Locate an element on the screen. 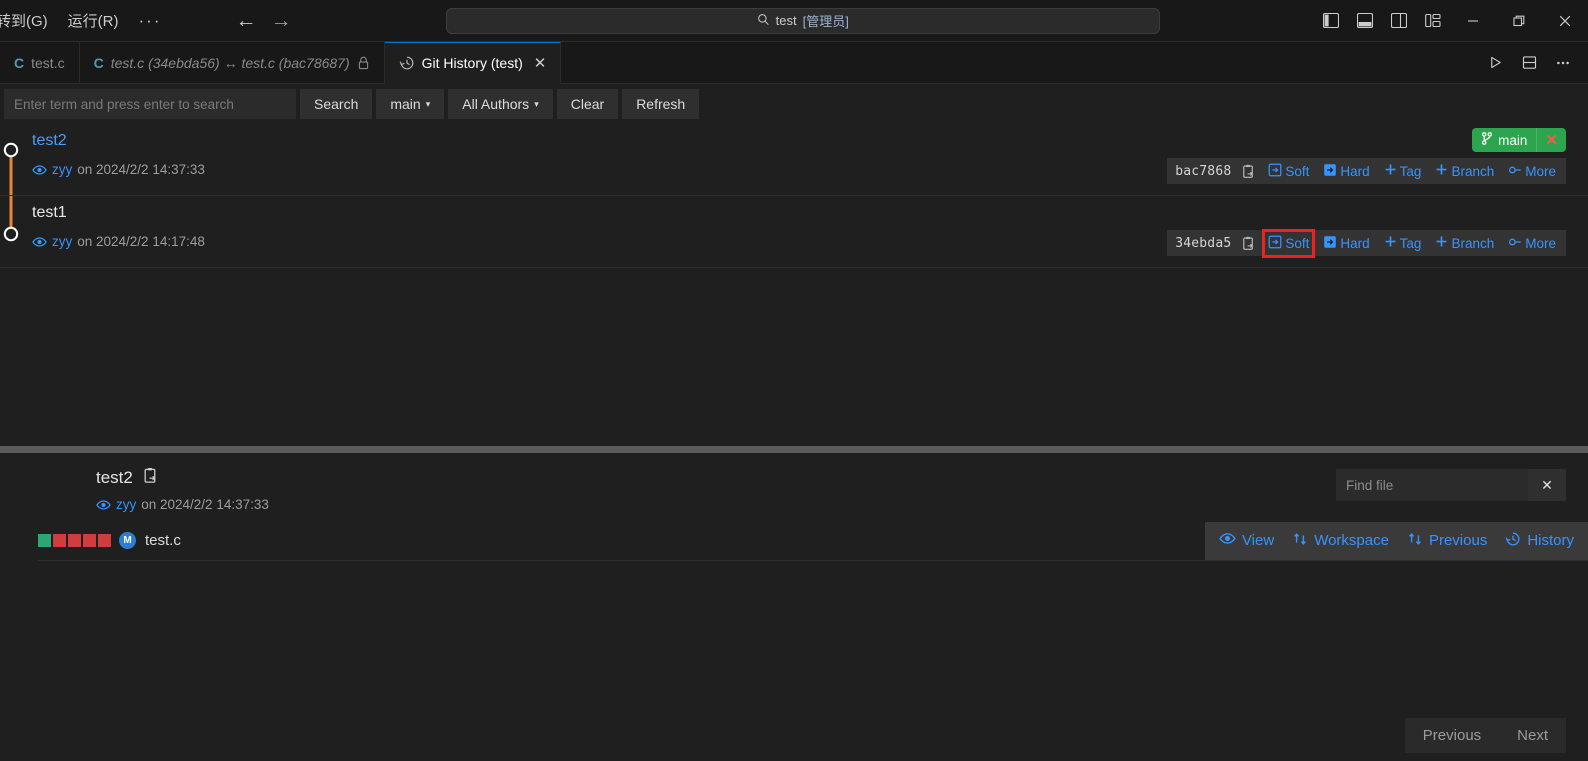 This screenshot has height=761, width=1588. quick-input-box: test [管理员] is located at coordinates (802, 20).